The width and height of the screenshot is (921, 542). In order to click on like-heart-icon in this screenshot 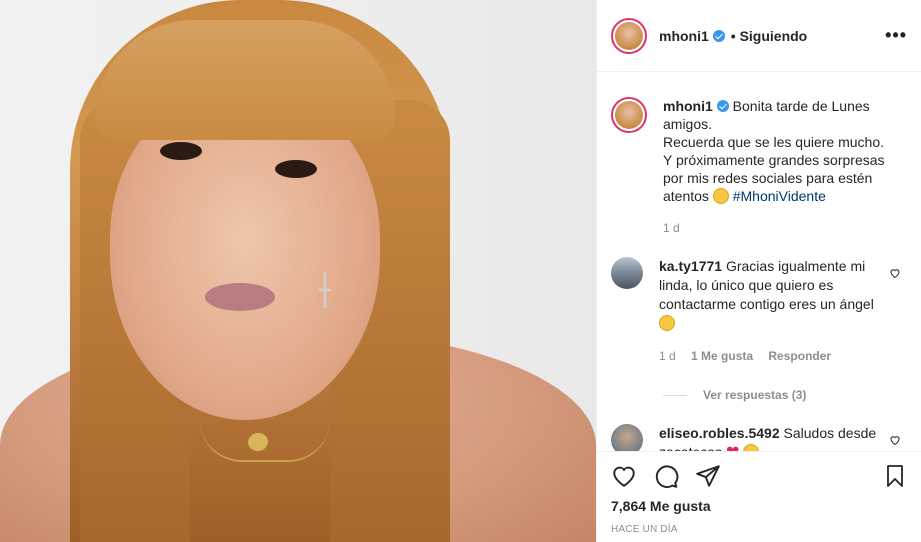, I will do `click(624, 476)`.